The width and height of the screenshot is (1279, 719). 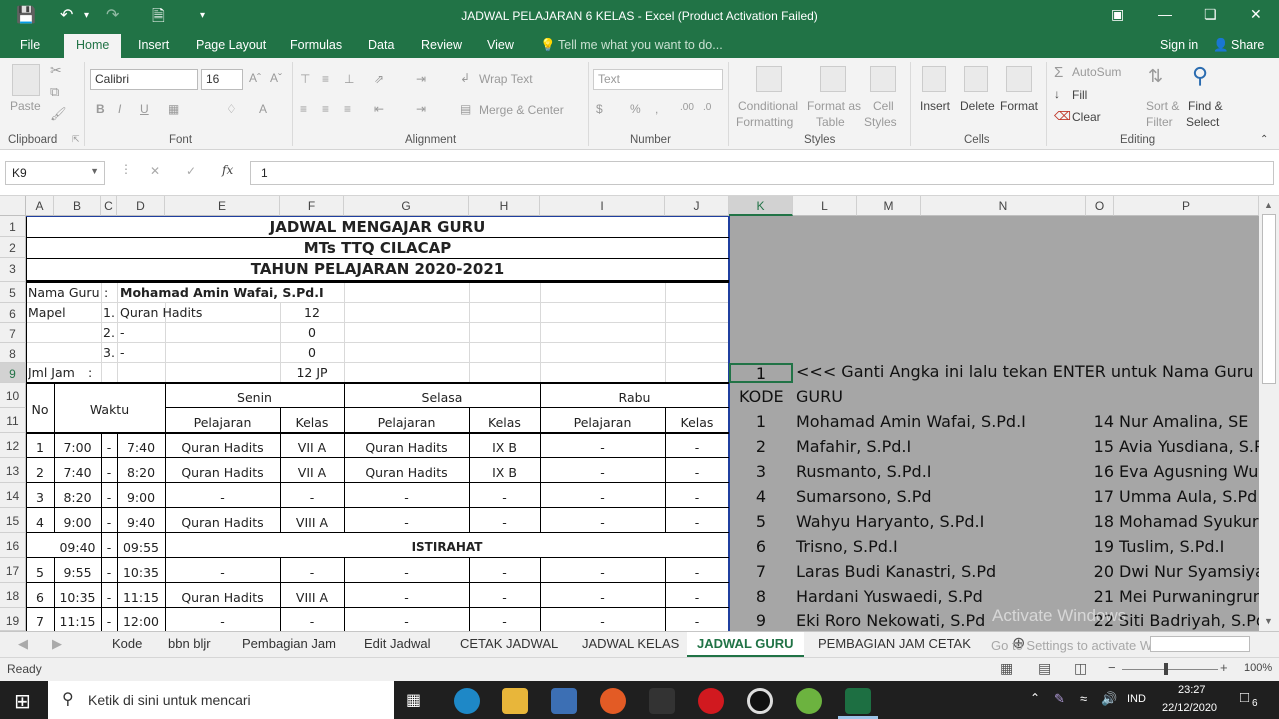 I want to click on cell-start: 9:55, so click(x=77, y=573).